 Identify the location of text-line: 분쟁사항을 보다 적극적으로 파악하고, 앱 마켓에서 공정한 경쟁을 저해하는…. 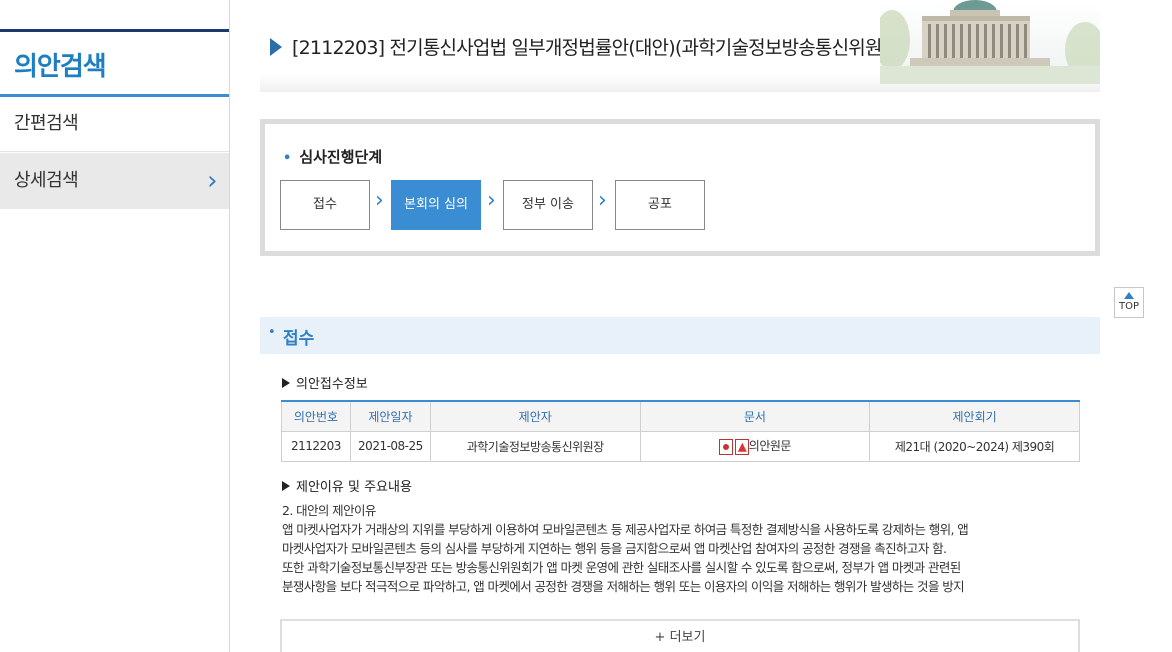
(623, 586).